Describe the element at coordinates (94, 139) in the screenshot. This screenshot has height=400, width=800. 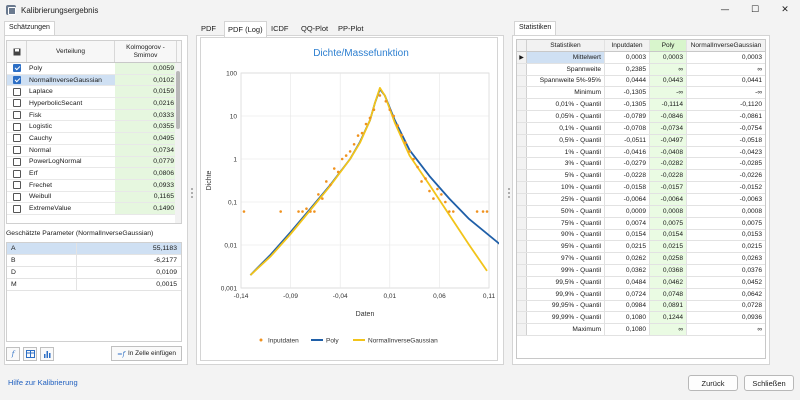
I see `distribution-row: Cauchy 0,0495` at that location.